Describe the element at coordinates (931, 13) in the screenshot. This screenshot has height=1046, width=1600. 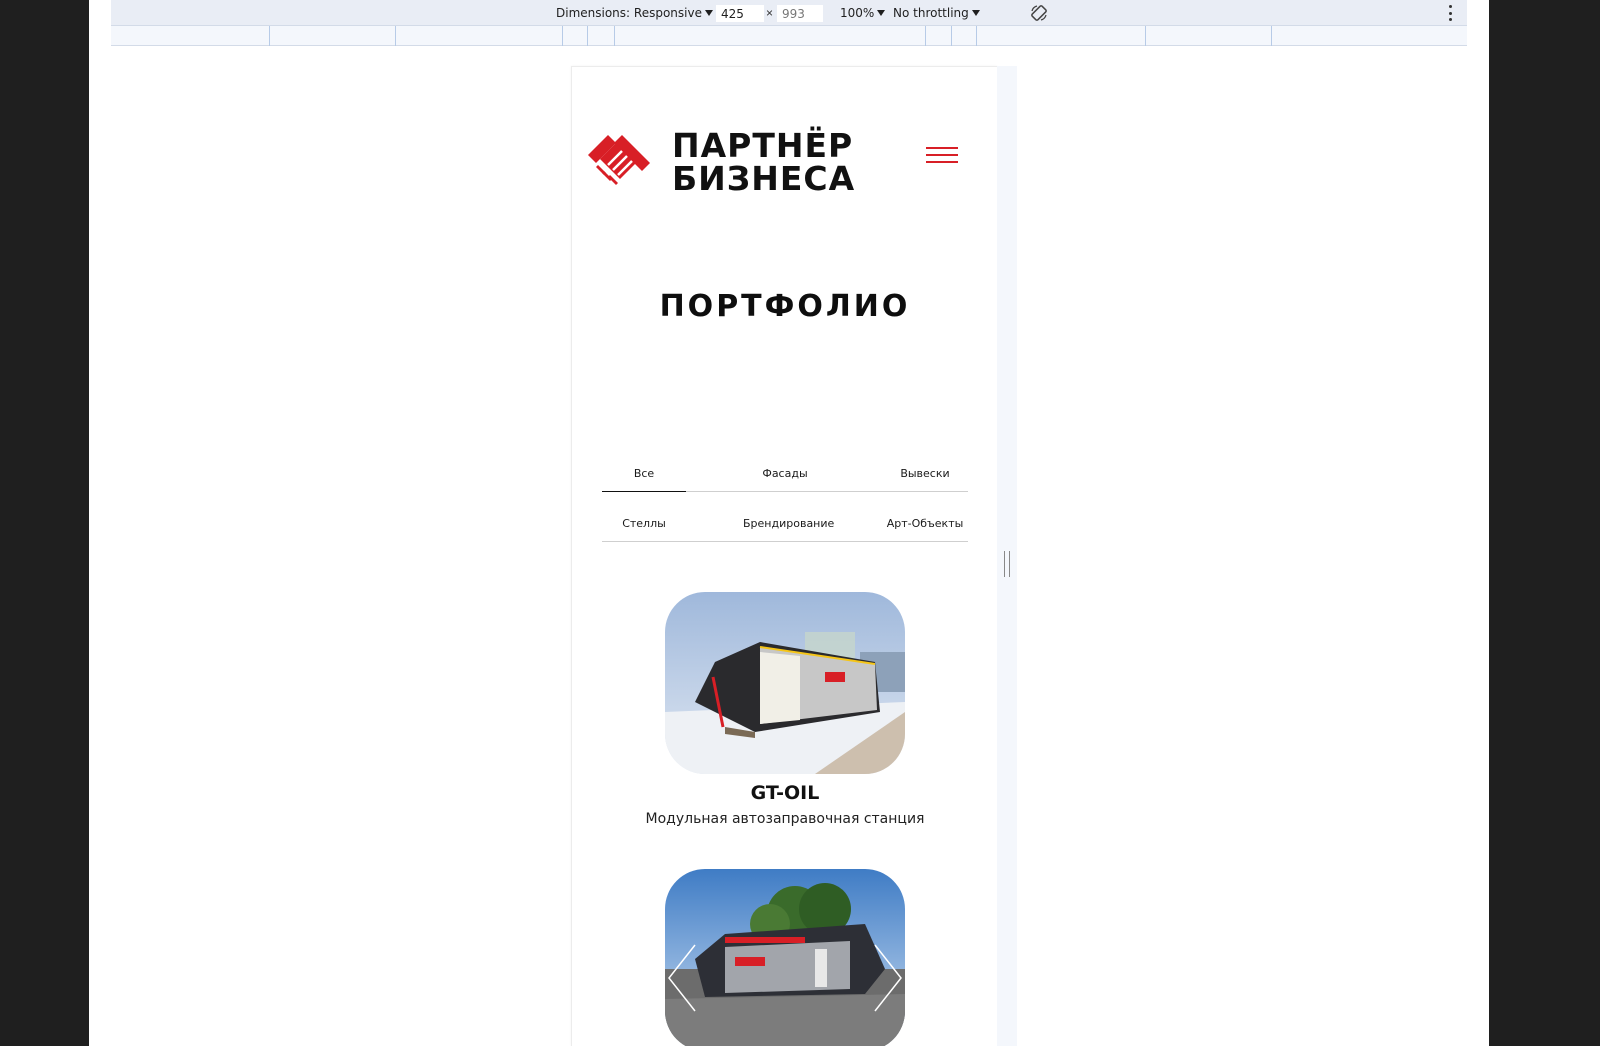
I see `throttling-label: No throttling` at that location.